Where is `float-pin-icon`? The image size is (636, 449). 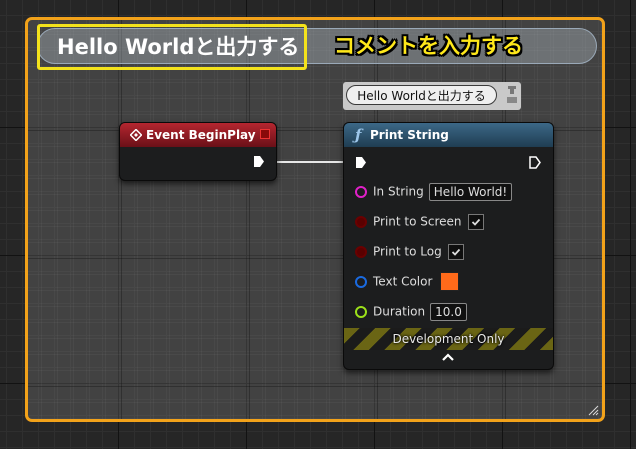 float-pin-icon is located at coordinates (361, 311).